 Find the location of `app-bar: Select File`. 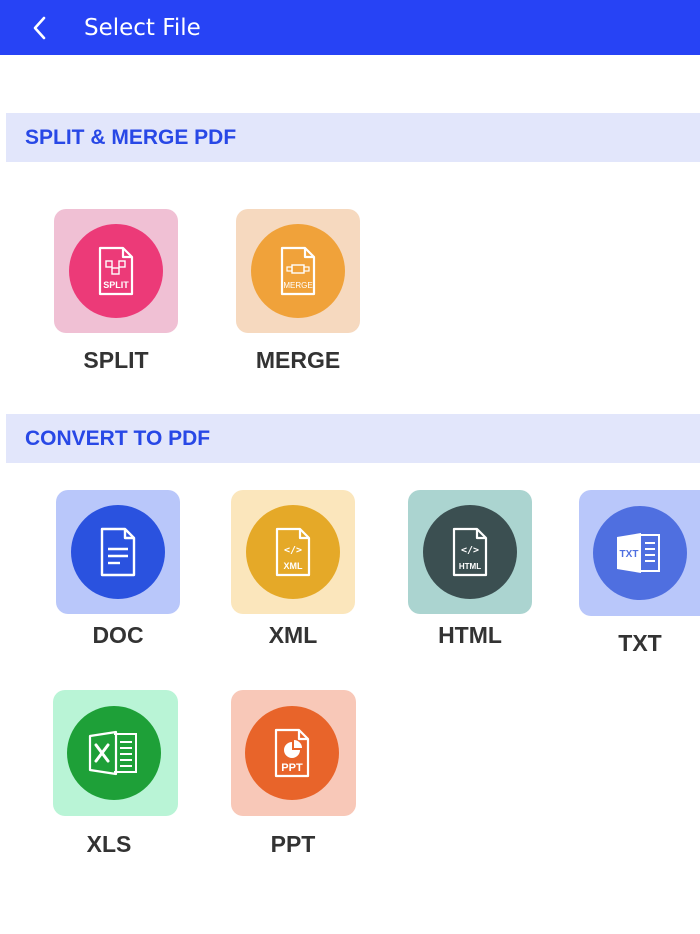

app-bar: Select File is located at coordinates (350, 27).